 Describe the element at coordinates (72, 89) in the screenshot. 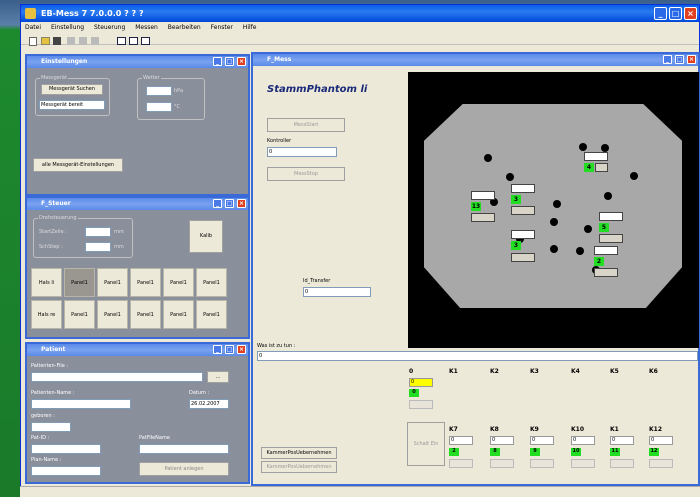

I see `messgeraet-suchen-button: Messgerät Suchen` at that location.